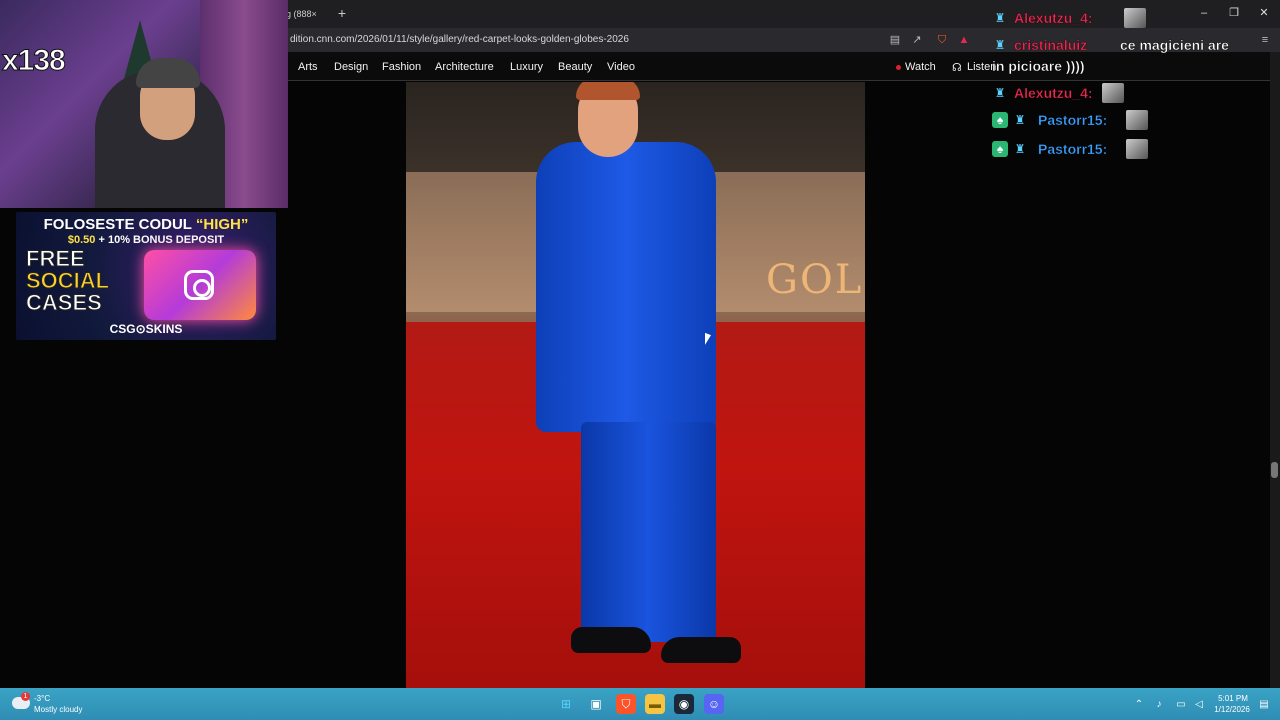  Describe the element at coordinates (146, 329) in the screenshot. I see `ad-brand: CSG⊙SKINS` at that location.